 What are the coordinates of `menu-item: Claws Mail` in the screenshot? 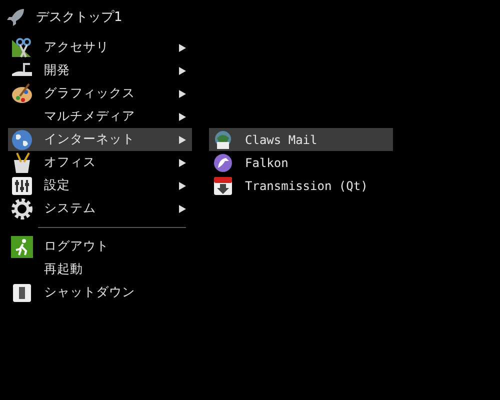 It's located at (301, 139).